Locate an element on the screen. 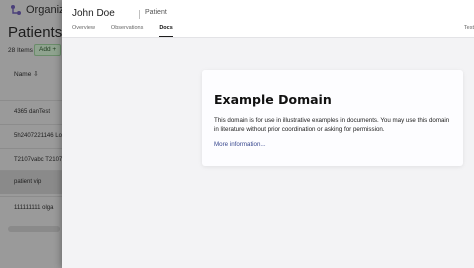 The width and height of the screenshot is (474, 268). add-button: Add + is located at coordinates (48, 50).